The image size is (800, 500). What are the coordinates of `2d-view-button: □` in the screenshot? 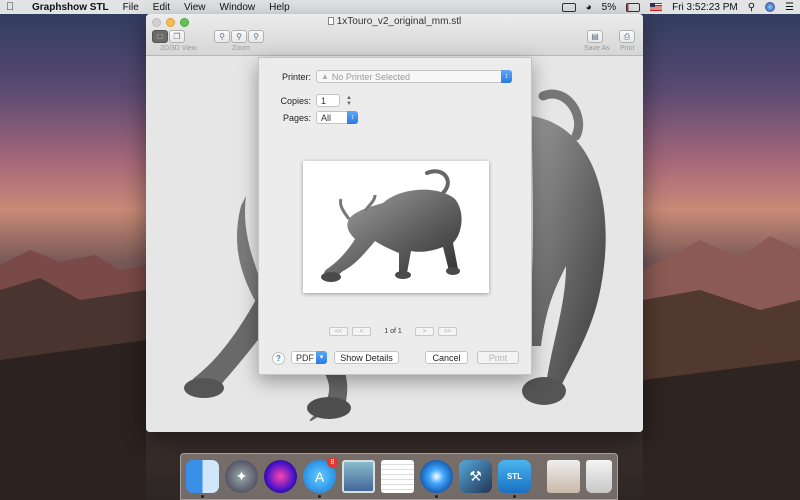 It's located at (160, 36).